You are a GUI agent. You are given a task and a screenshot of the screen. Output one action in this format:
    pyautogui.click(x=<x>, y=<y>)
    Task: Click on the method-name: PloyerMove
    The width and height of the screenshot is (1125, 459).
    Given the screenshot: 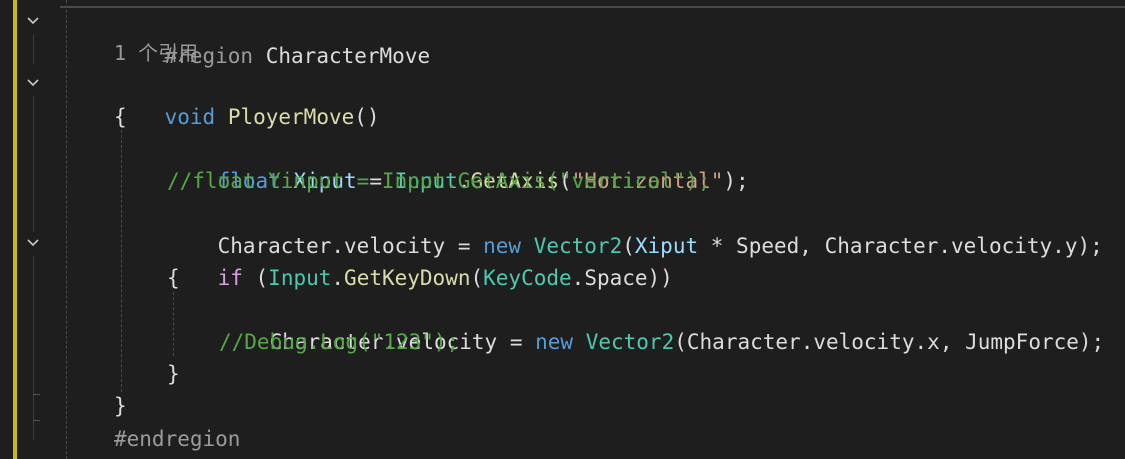 What is the action you would take?
    pyautogui.click(x=291, y=117)
    